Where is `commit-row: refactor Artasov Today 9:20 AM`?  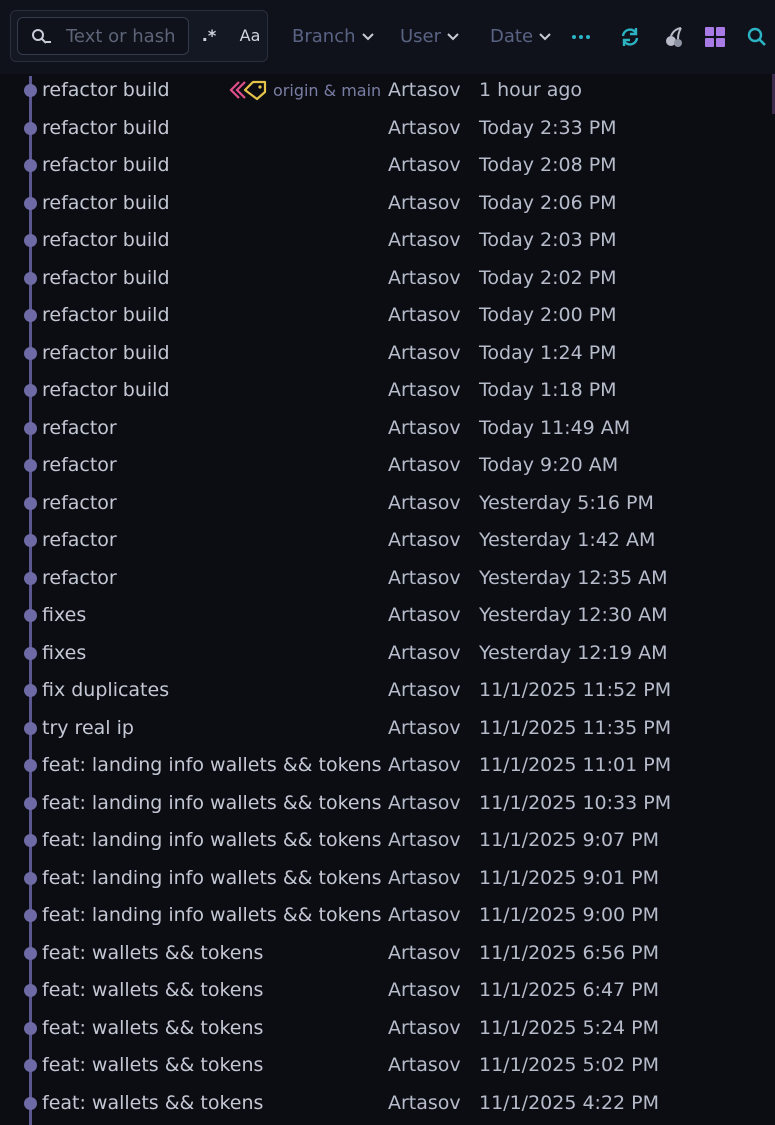
commit-row: refactor Artasov Today 9:20 AM is located at coordinates (394, 465).